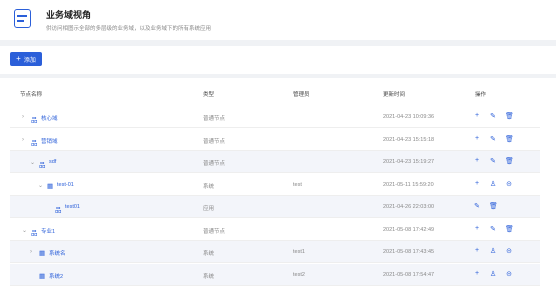  I want to click on column-header-owner: 管理员, so click(301, 95).